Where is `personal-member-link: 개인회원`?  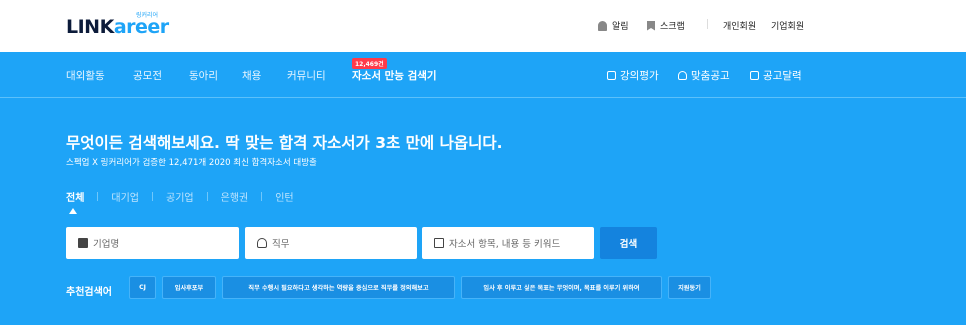 personal-member-link: 개인회원 is located at coordinates (739, 25).